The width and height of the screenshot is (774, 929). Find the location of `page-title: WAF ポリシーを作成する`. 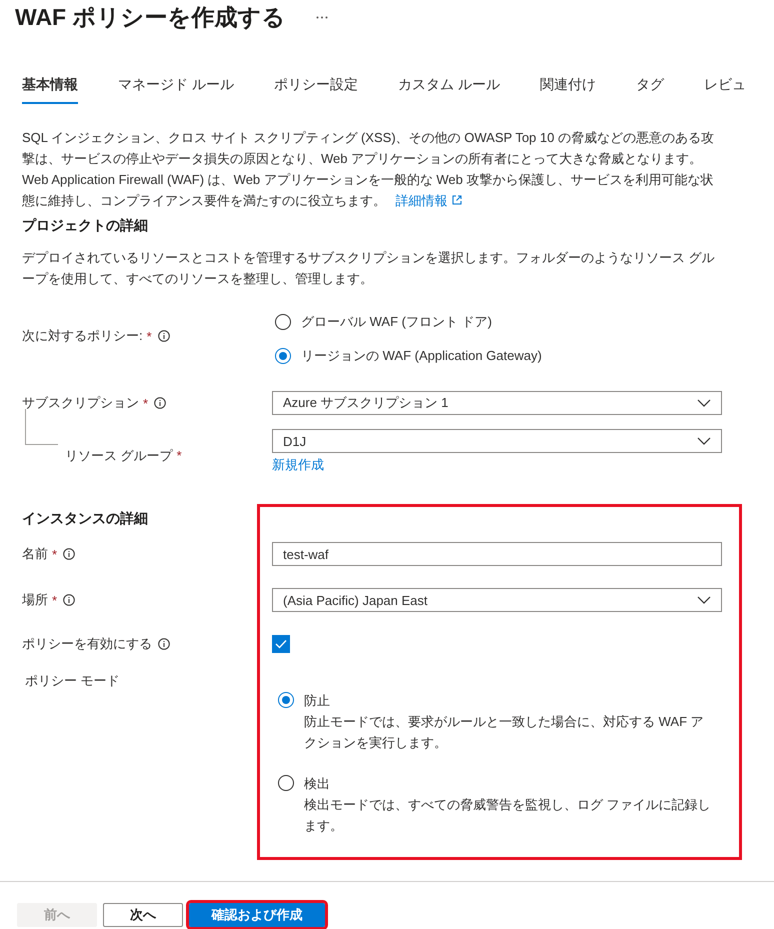

page-title: WAF ポリシーを作成する is located at coordinates (150, 17).